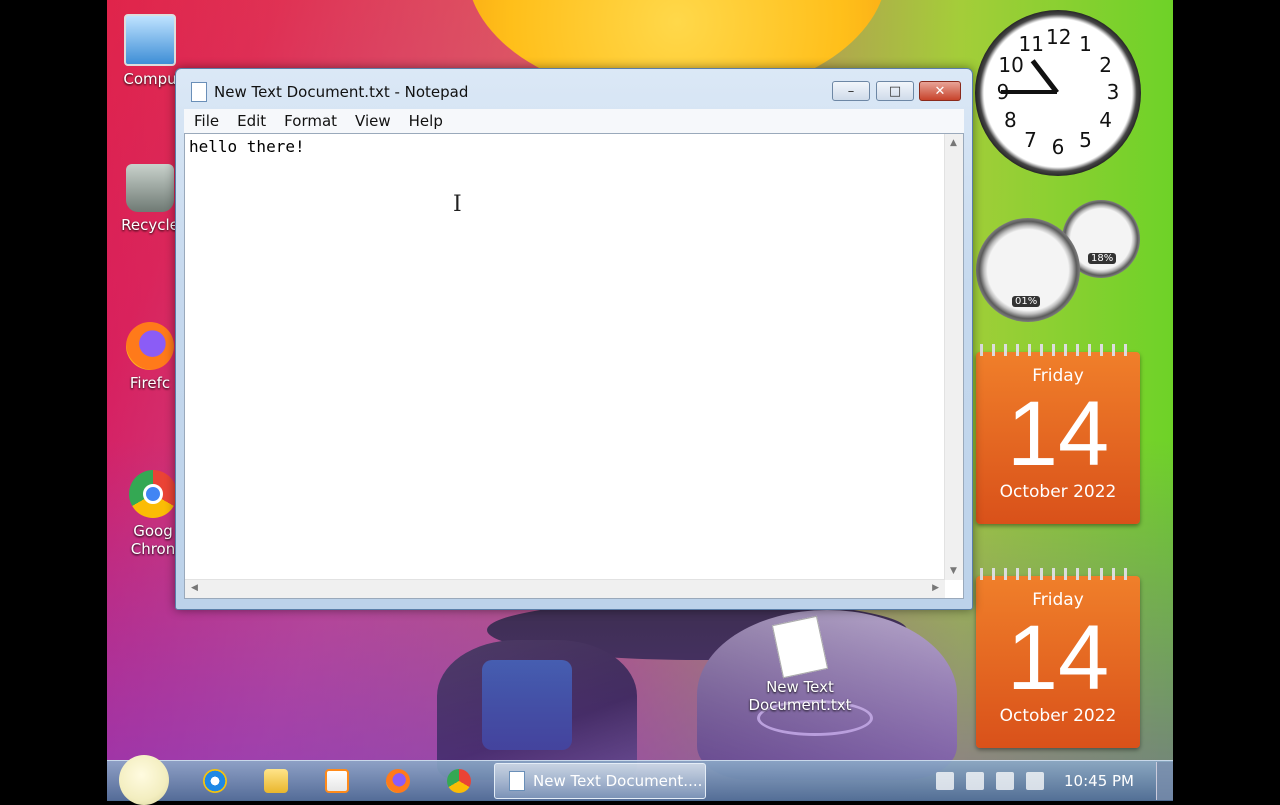 Image resolution: width=1280 pixels, height=805 pixels. What do you see at coordinates (1044, 77) in the screenshot?
I see `clock-hour-hand` at bounding box center [1044, 77].